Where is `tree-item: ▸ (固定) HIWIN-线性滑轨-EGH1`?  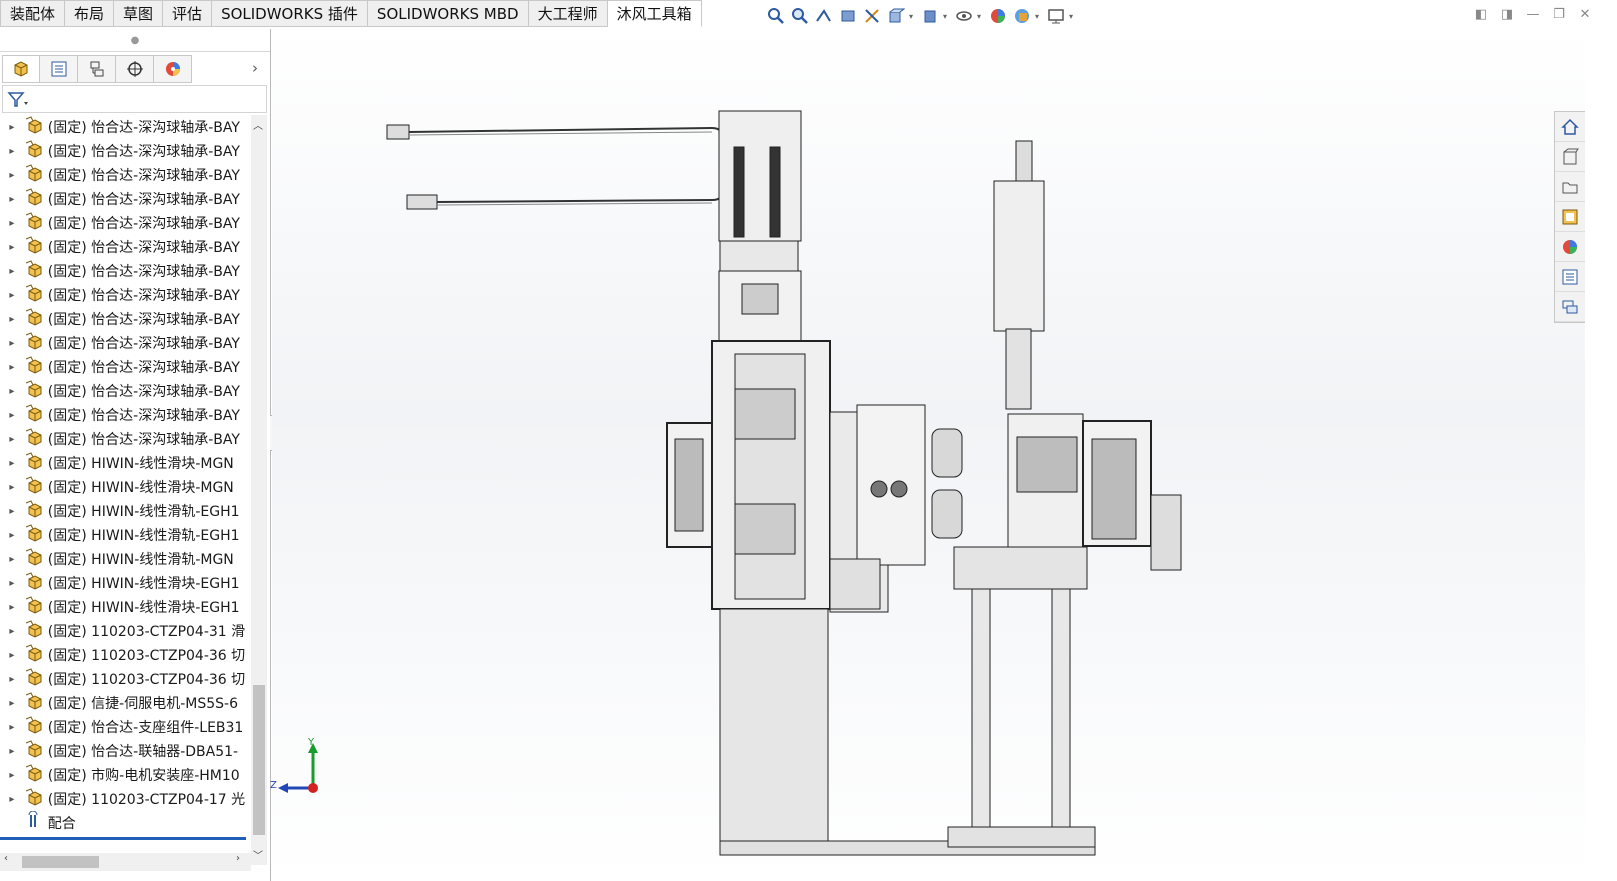
tree-item: ▸ (固定) HIWIN-线性滑轨-EGH1 is located at coordinates (125, 511).